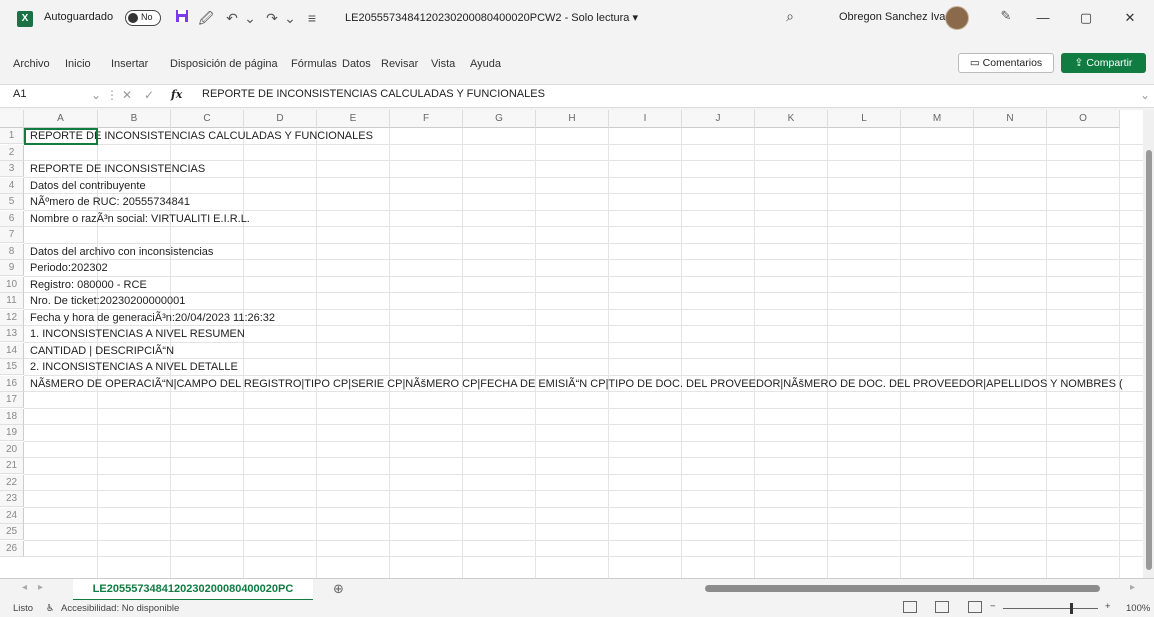 This screenshot has width=1154, height=617. I want to click on tab-inicio: Inicio, so click(78, 64).